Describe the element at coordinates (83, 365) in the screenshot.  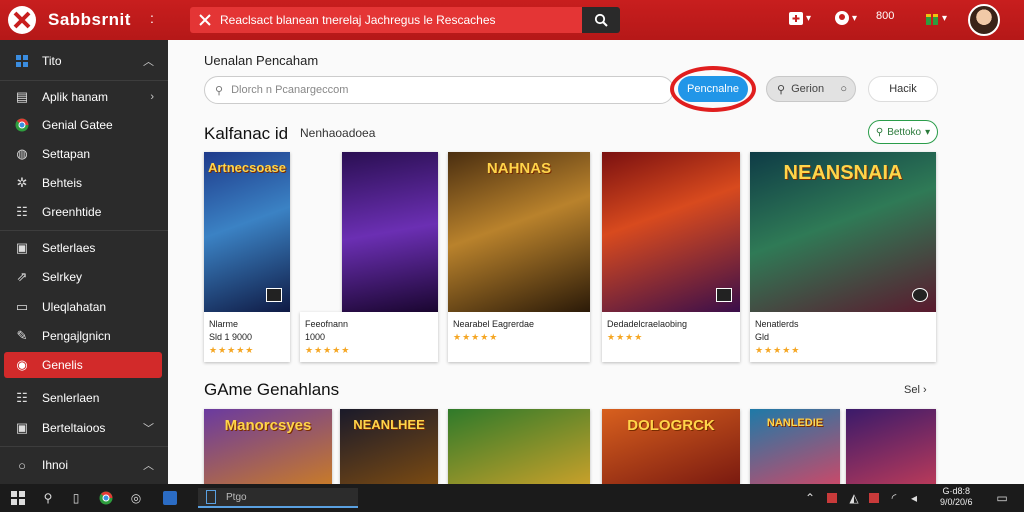
I see `sidebar-item-genelis: ◉ Genelis` at that location.